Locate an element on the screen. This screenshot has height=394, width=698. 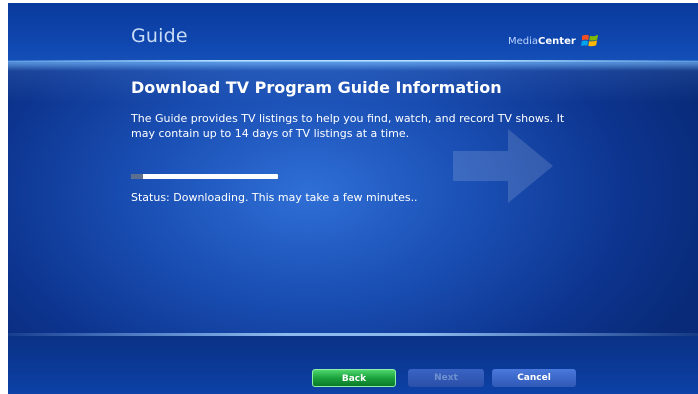
section-heading: Download TV Program Guide Information is located at coordinates (316, 87).